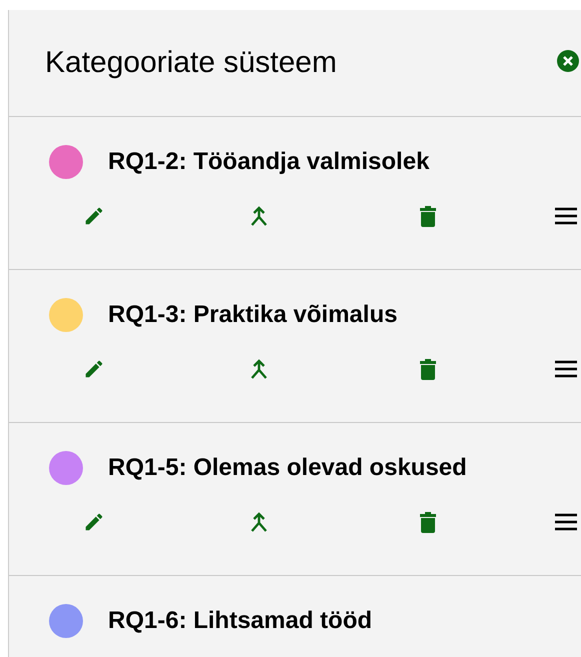 The height and width of the screenshot is (657, 581). Describe the element at coordinates (287, 468) in the screenshot. I see `category-title: RQ1-5: Olemas olevad oskused` at that location.